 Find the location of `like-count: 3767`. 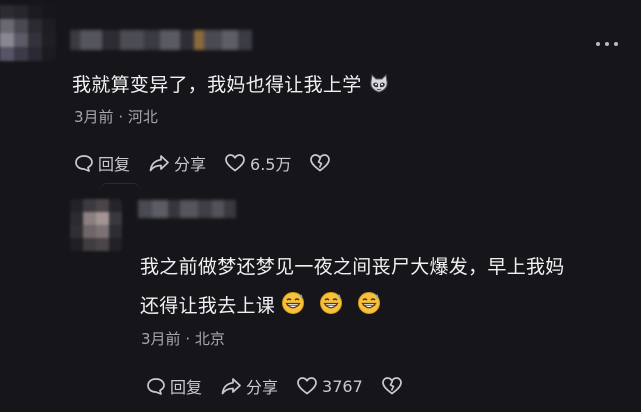

like-count: 3767 is located at coordinates (342, 386).